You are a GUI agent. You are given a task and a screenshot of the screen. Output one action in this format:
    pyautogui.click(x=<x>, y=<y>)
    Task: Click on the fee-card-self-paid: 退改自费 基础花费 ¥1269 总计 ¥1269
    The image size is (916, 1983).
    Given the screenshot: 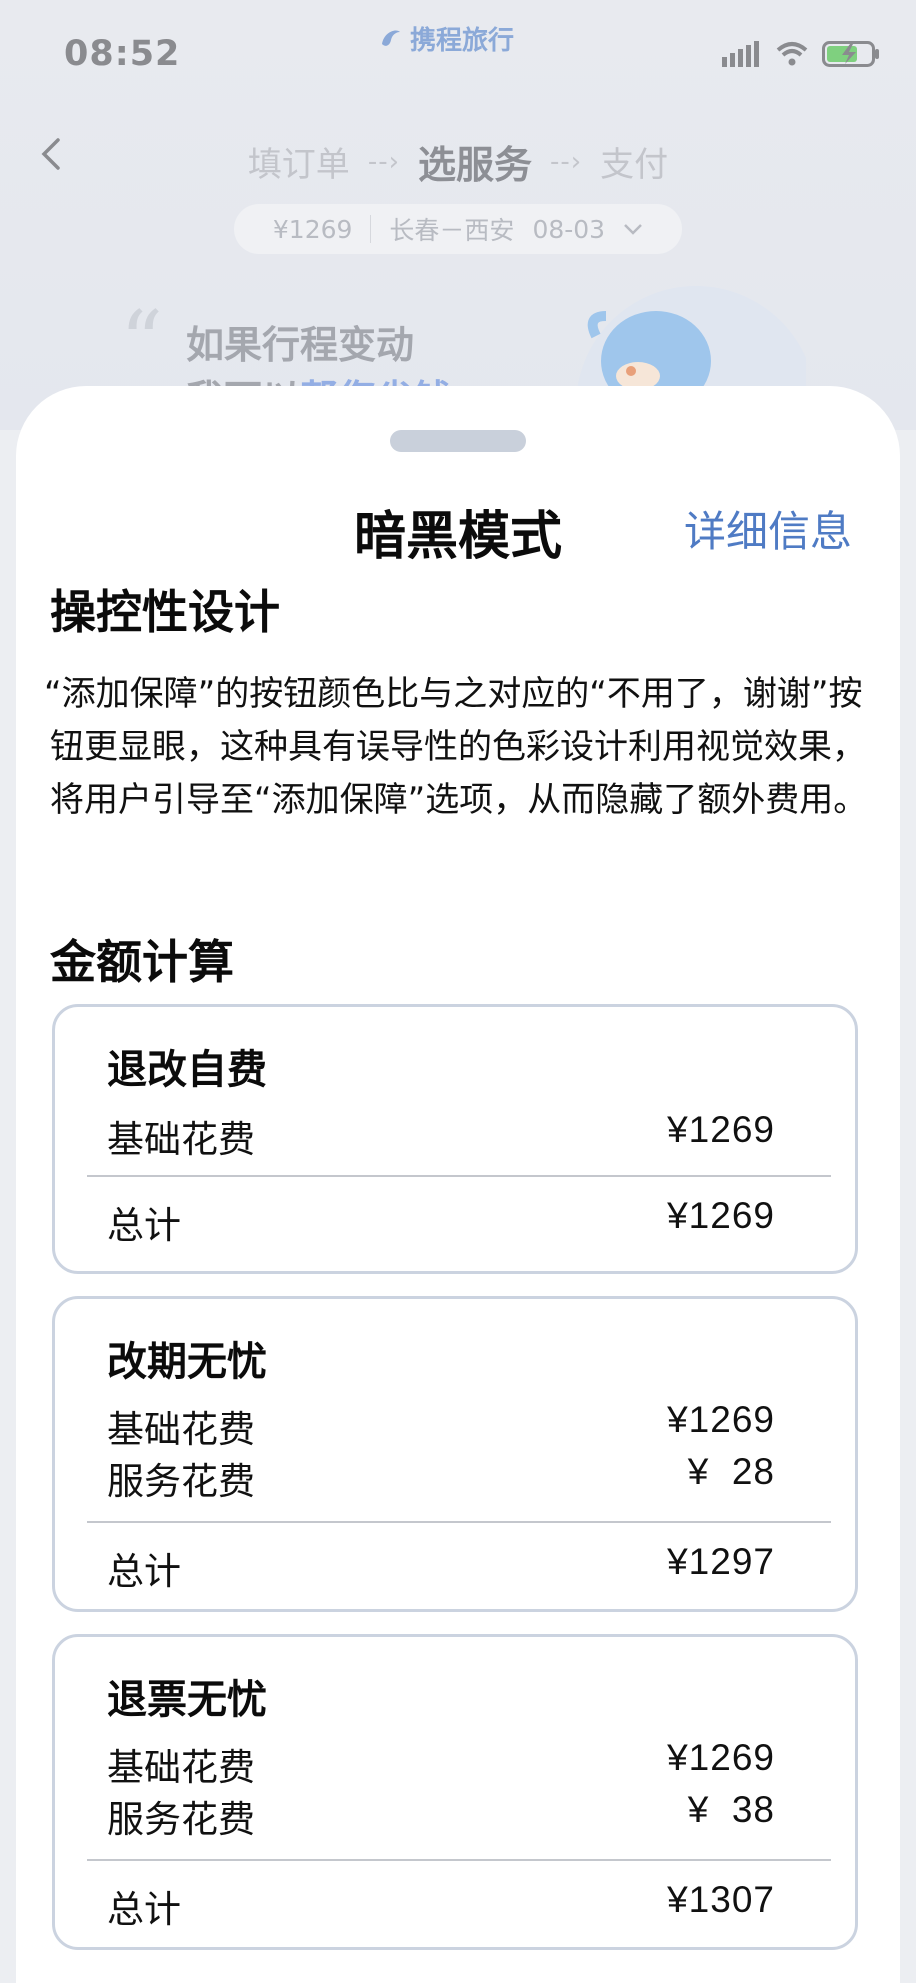 What is the action you would take?
    pyautogui.click(x=455, y=1139)
    